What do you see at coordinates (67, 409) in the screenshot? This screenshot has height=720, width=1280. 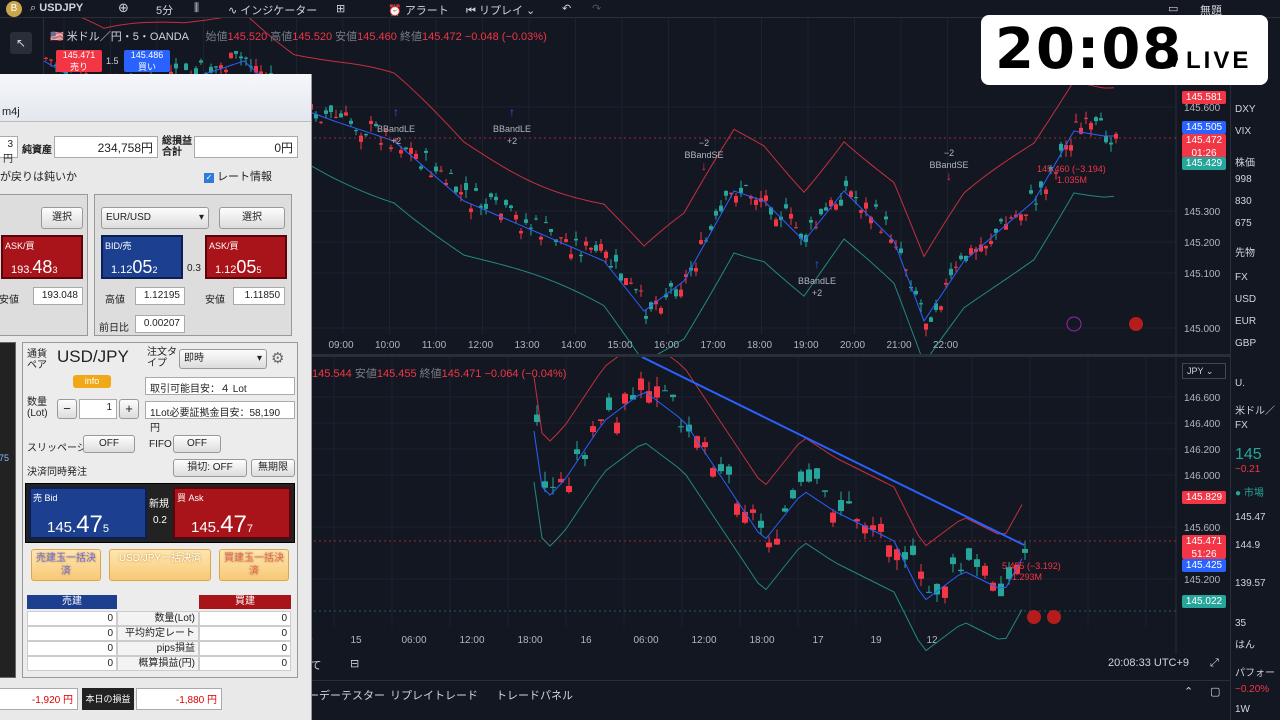 I see `qty-decrease-button: −` at bounding box center [67, 409].